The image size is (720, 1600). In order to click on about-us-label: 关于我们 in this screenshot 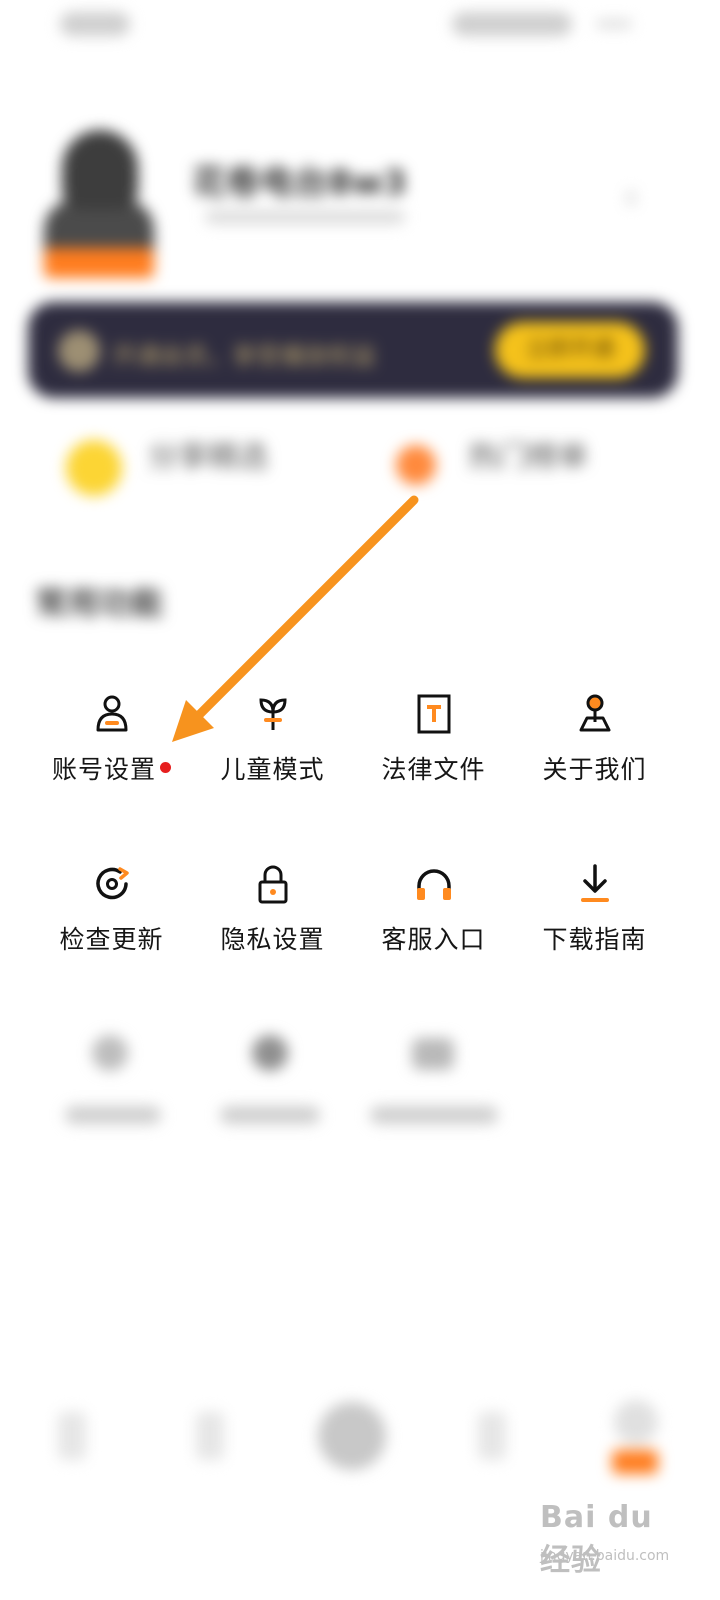, I will do `click(594, 769)`.